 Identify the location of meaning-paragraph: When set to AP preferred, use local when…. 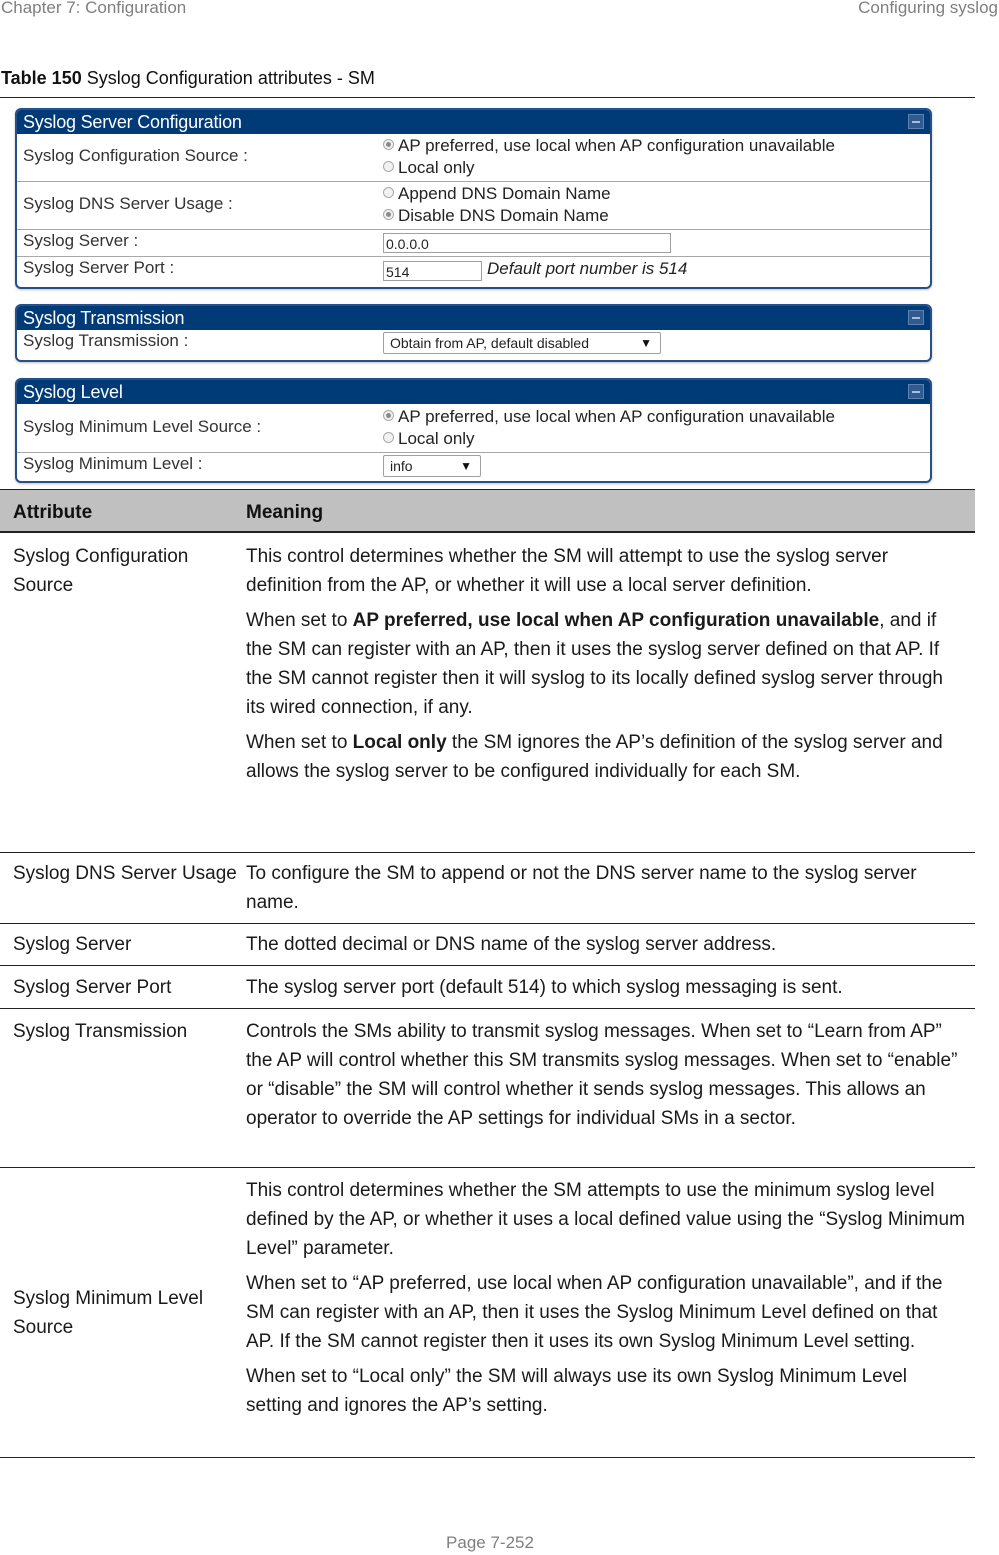
(594, 664).